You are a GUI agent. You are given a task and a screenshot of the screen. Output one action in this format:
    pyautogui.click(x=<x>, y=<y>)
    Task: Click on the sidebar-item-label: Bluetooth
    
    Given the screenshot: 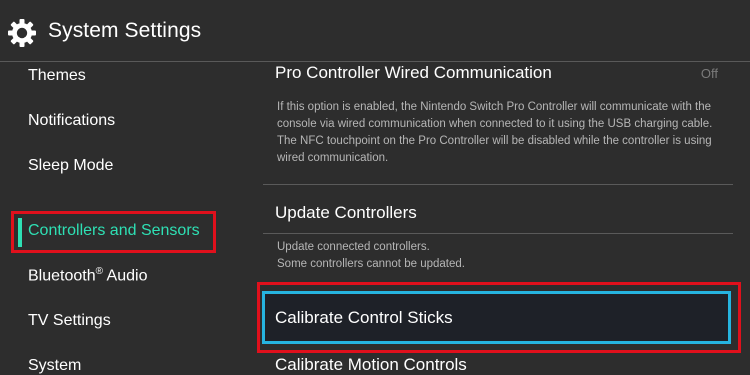 What is the action you would take?
    pyautogui.click(x=62, y=276)
    